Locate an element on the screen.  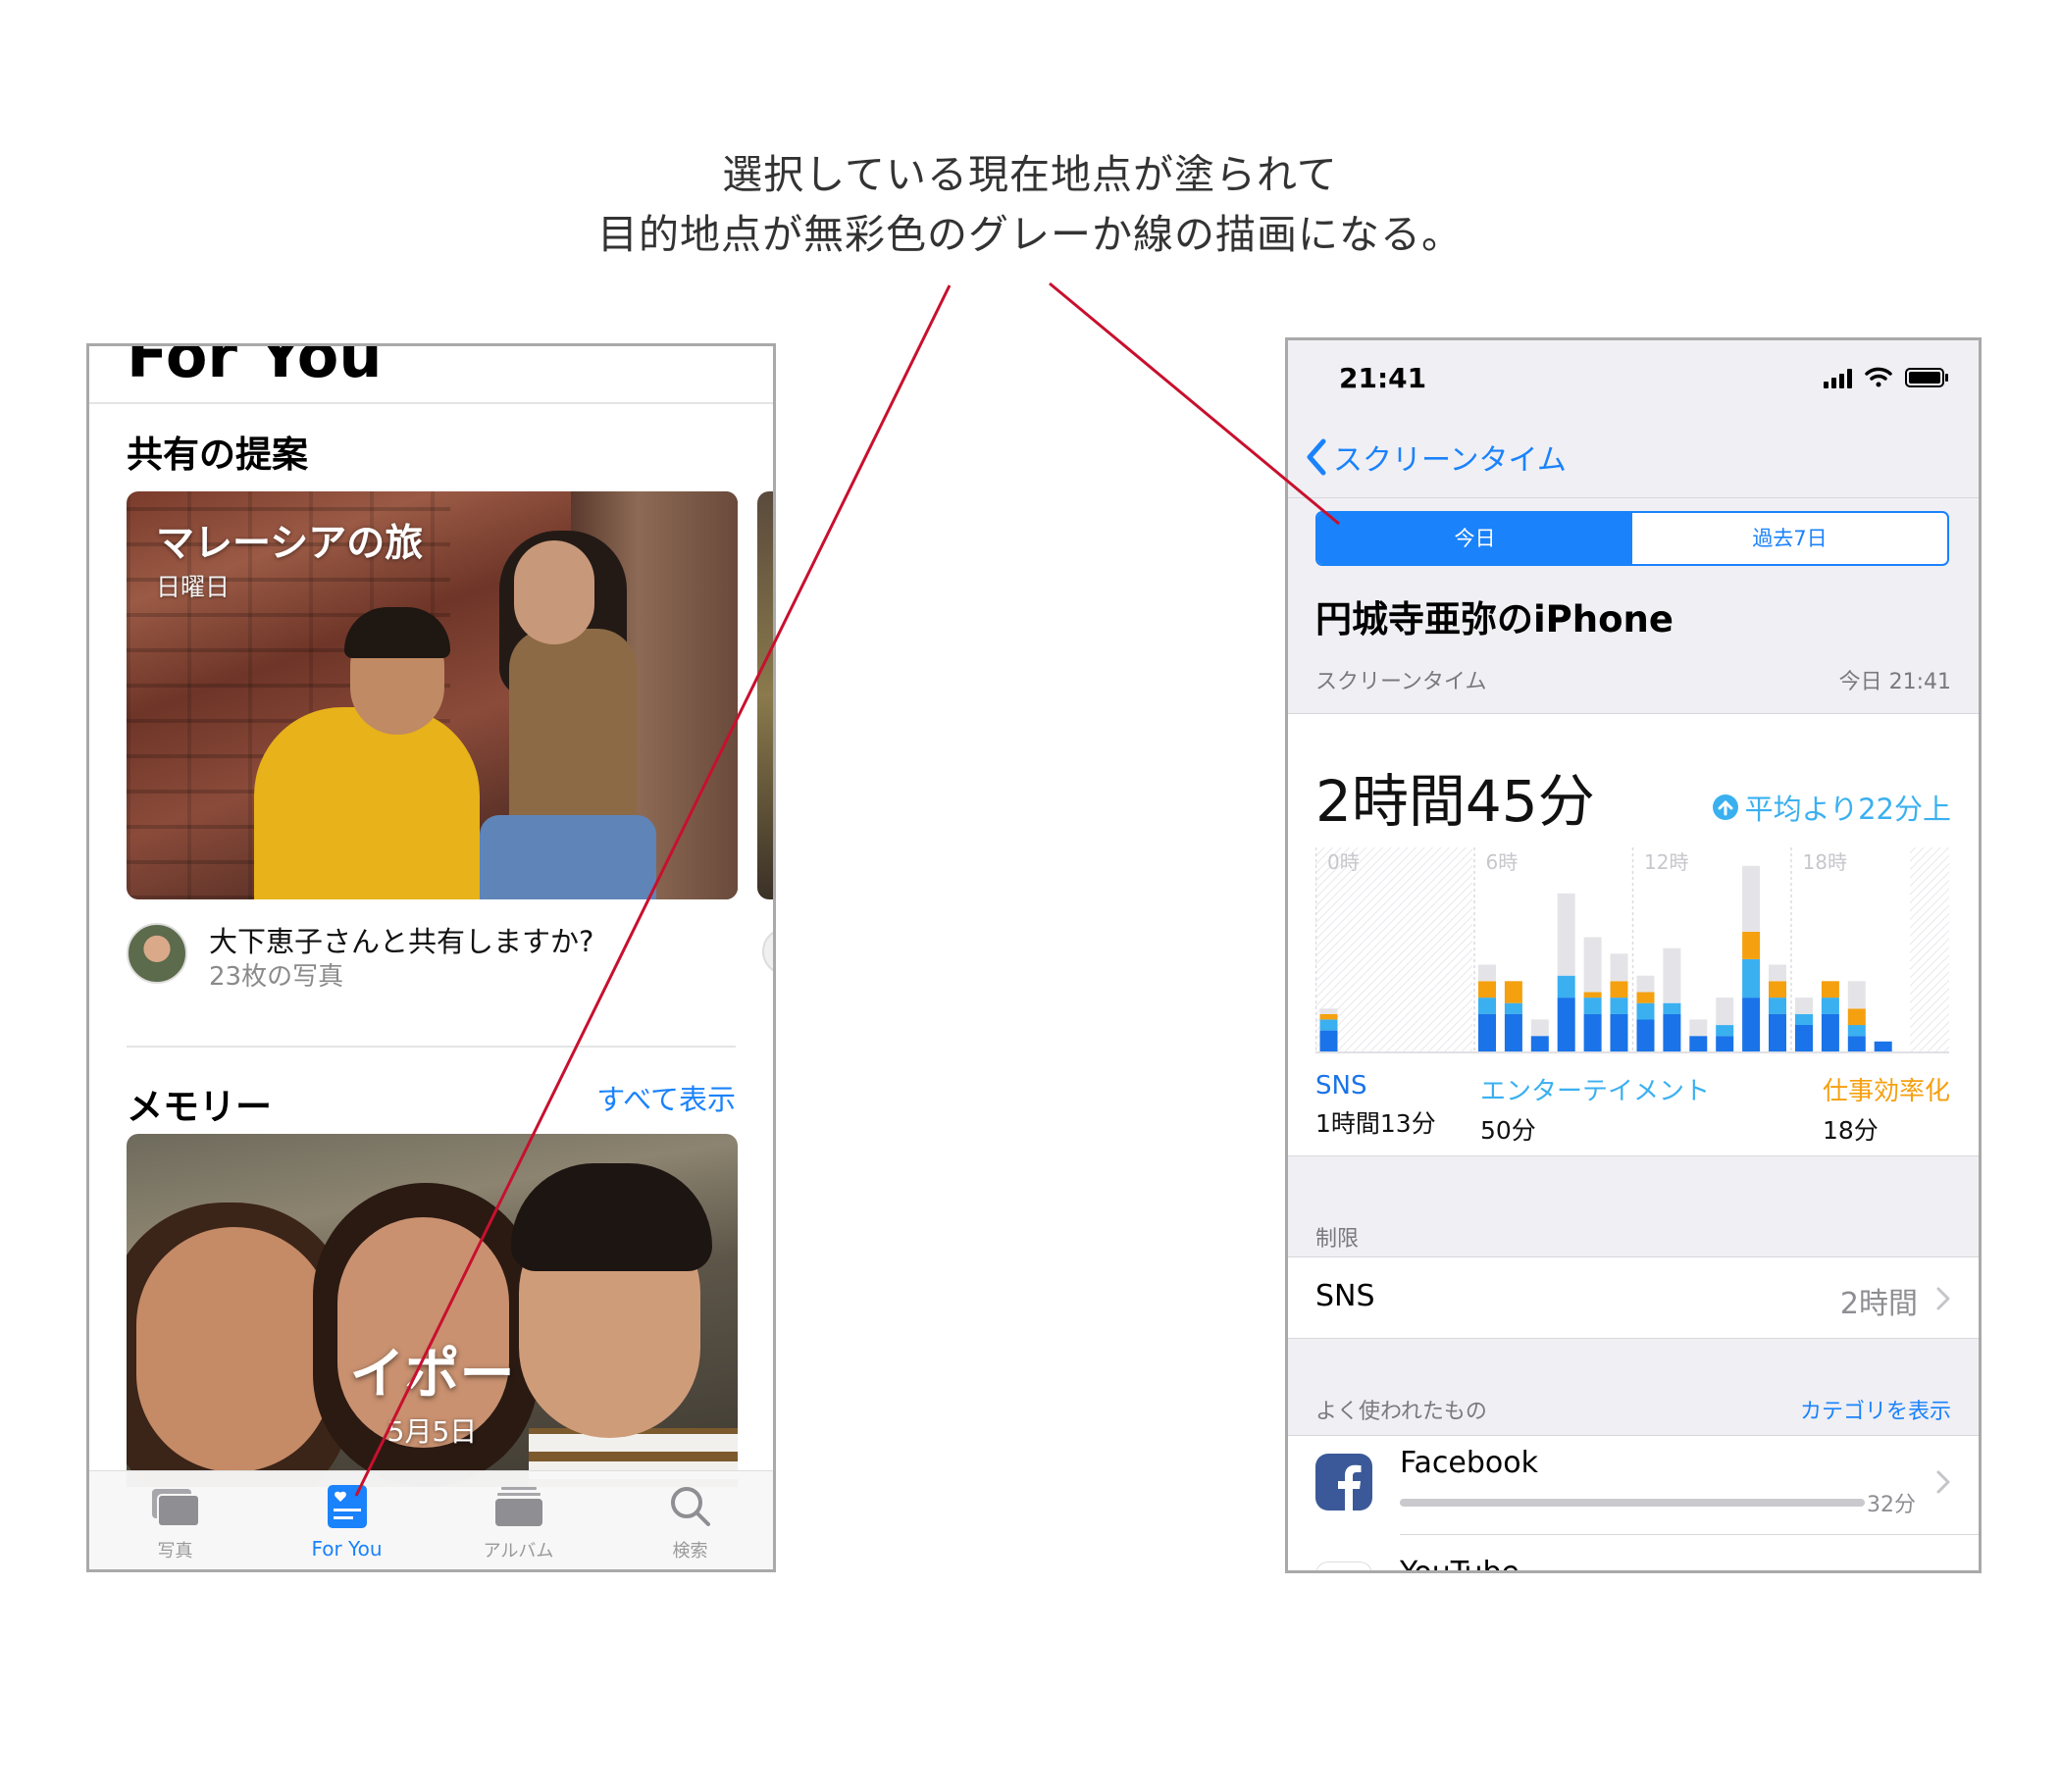
tab-albums: アルバム is located at coordinates (518, 1520).